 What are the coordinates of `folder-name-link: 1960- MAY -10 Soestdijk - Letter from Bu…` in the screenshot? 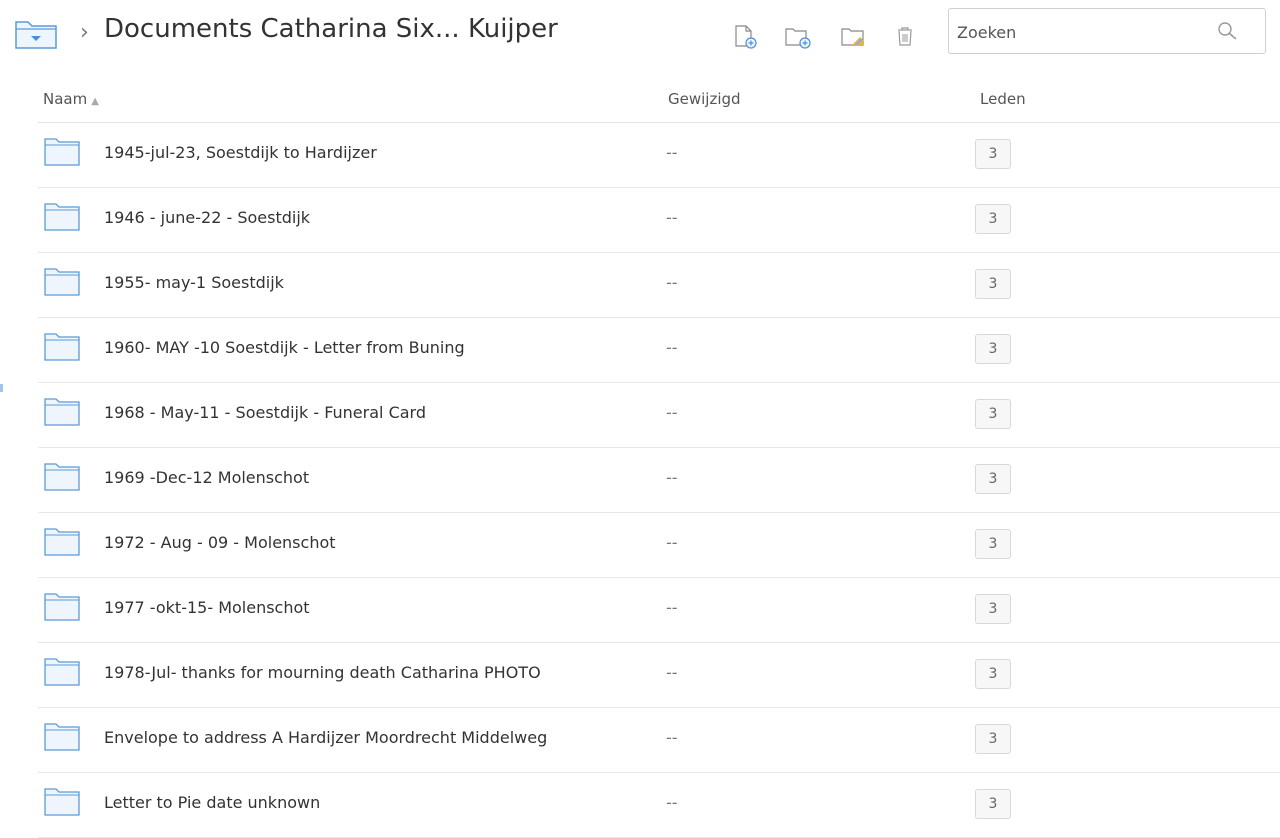 It's located at (284, 347).